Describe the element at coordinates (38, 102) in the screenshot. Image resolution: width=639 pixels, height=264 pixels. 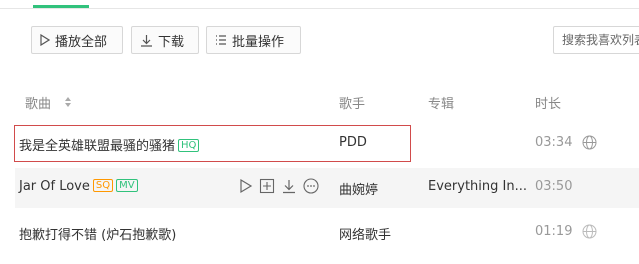
I see `column-song: 歌曲` at that location.